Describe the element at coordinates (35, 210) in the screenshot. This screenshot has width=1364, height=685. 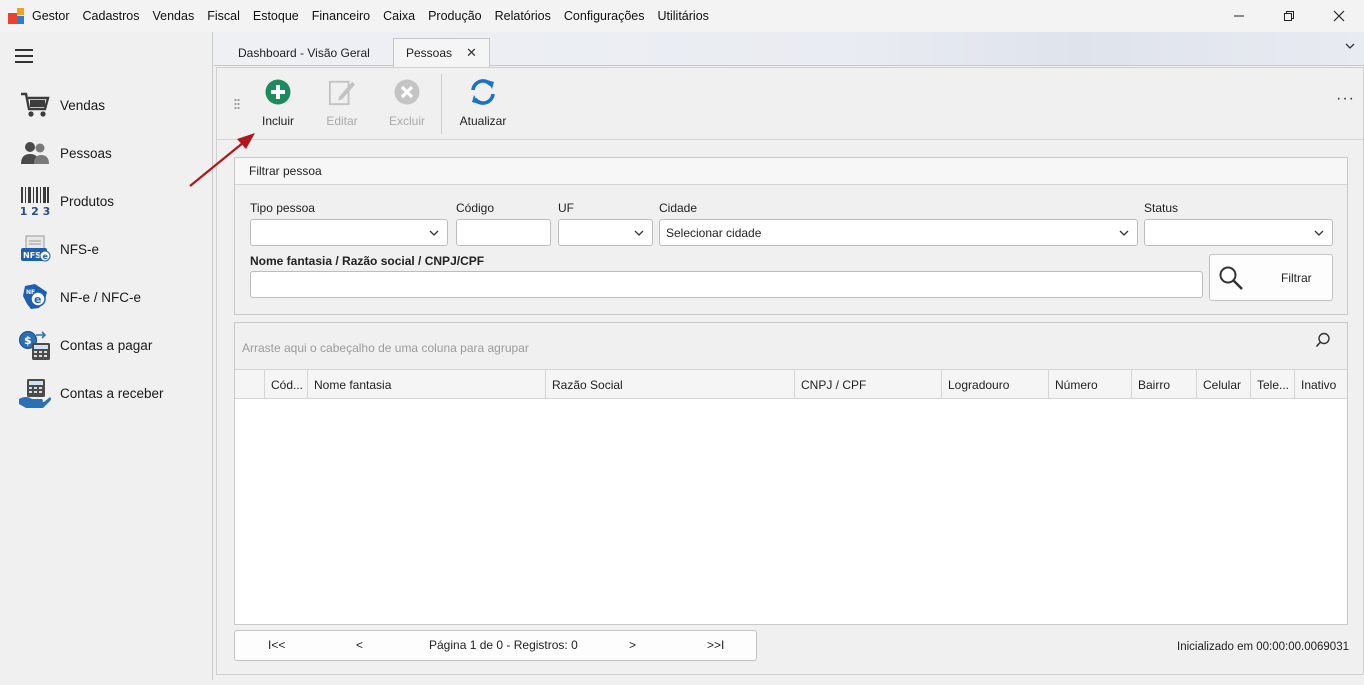
I see `svg-text: 1 2 3` at that location.